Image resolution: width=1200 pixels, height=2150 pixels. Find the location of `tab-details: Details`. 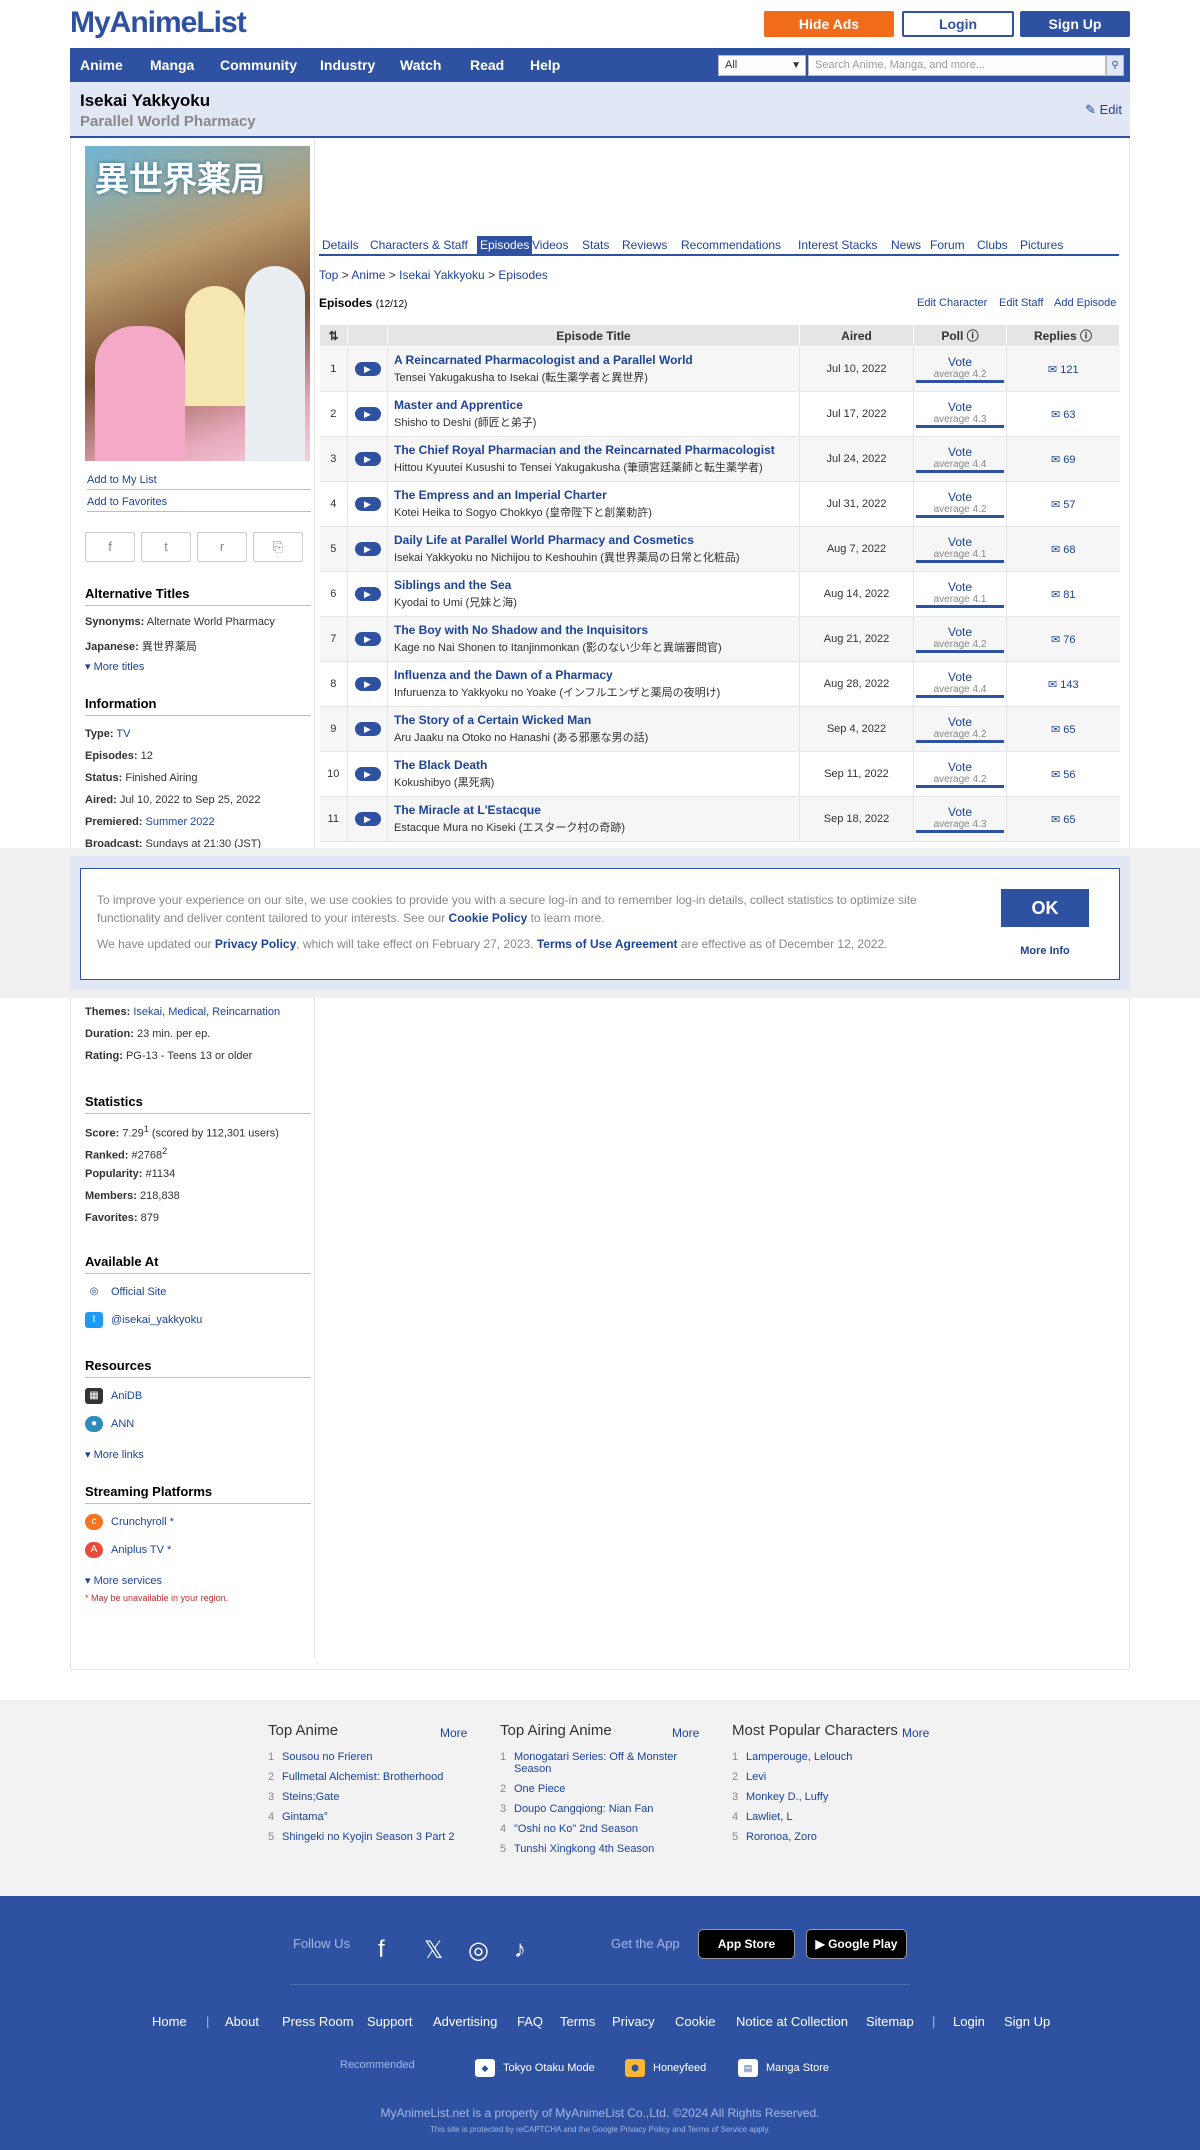

tab-details: Details is located at coordinates (340, 245).